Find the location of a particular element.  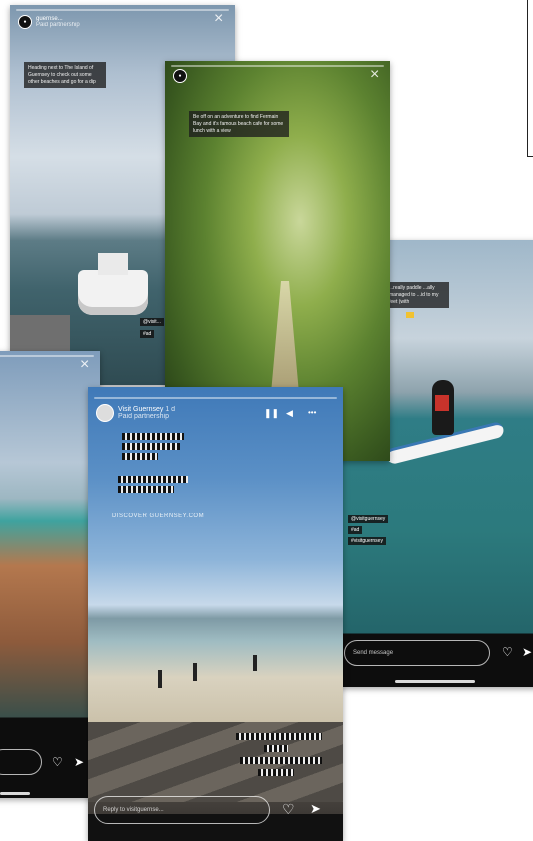

story-header: ● guernse... Paid partnership is located at coordinates (49, 22).